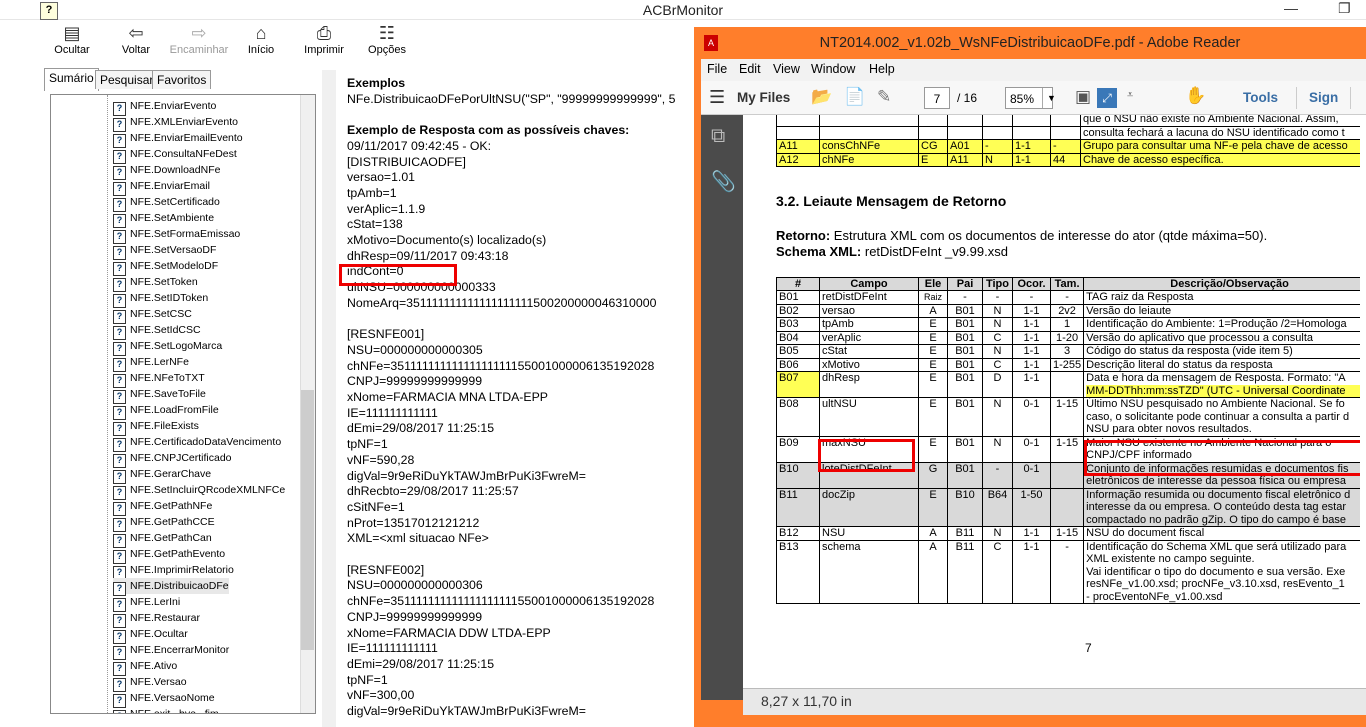 The height and width of the screenshot is (727, 1366). I want to click on tree-item: ? NFE.SetAmbiente, so click(163, 219).